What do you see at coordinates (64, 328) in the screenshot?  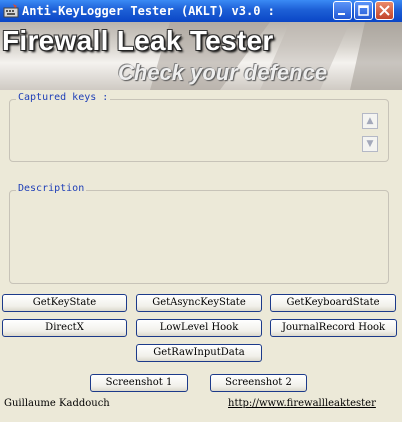 I see `directx-button: DirectX` at bounding box center [64, 328].